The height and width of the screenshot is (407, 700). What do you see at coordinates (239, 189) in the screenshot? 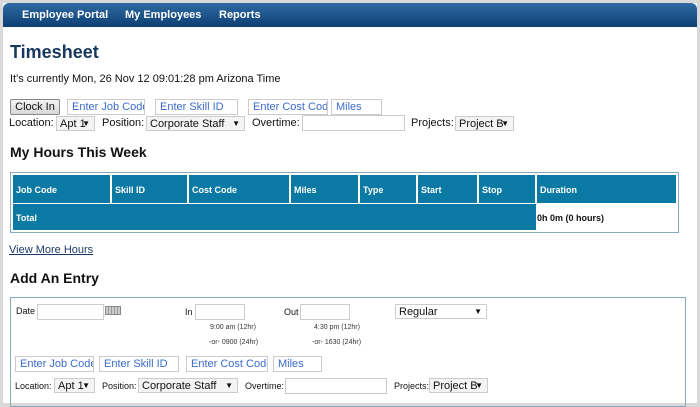
I see `col-cost-code: Cost Code` at bounding box center [239, 189].